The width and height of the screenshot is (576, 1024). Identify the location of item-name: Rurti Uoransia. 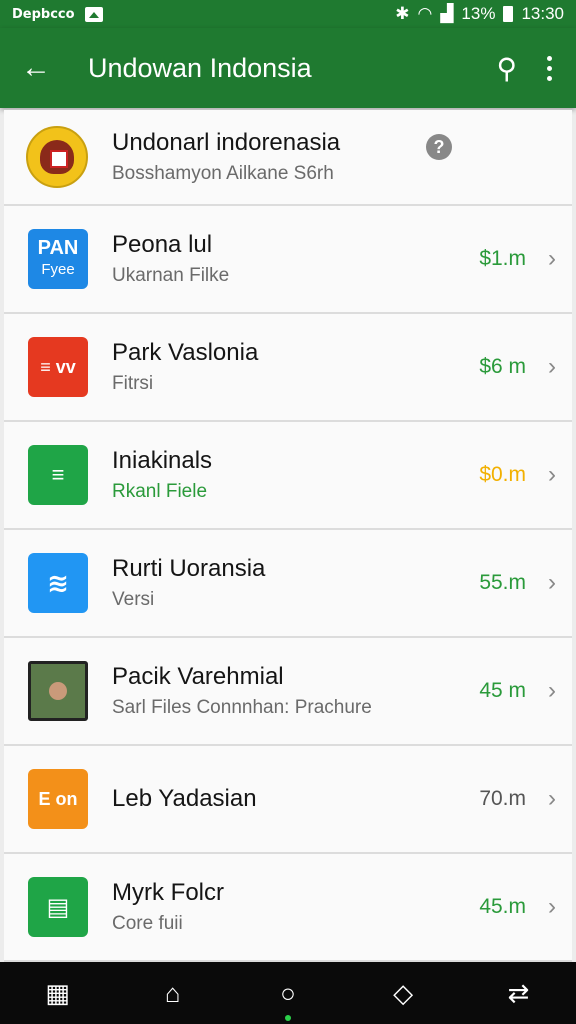
(189, 568).